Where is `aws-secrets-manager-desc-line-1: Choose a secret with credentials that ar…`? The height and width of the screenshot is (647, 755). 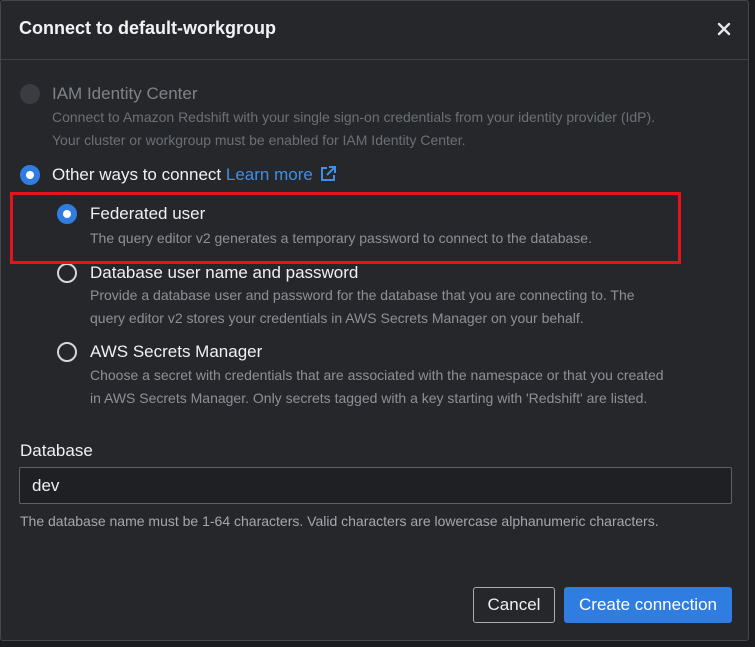 aws-secrets-manager-desc-line-1: Choose a secret with credentials that ar… is located at coordinates (377, 375).